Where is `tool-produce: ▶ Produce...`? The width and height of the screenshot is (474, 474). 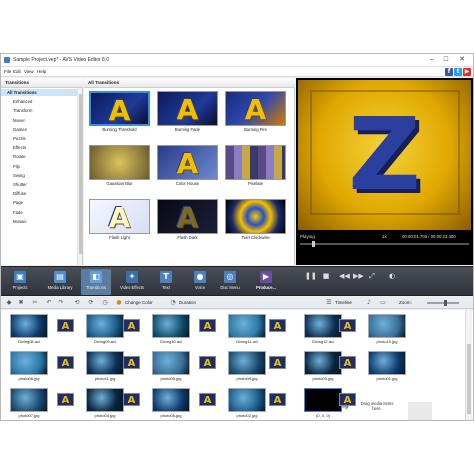
tool-produce: ▶ Produce... is located at coordinates (266, 282).